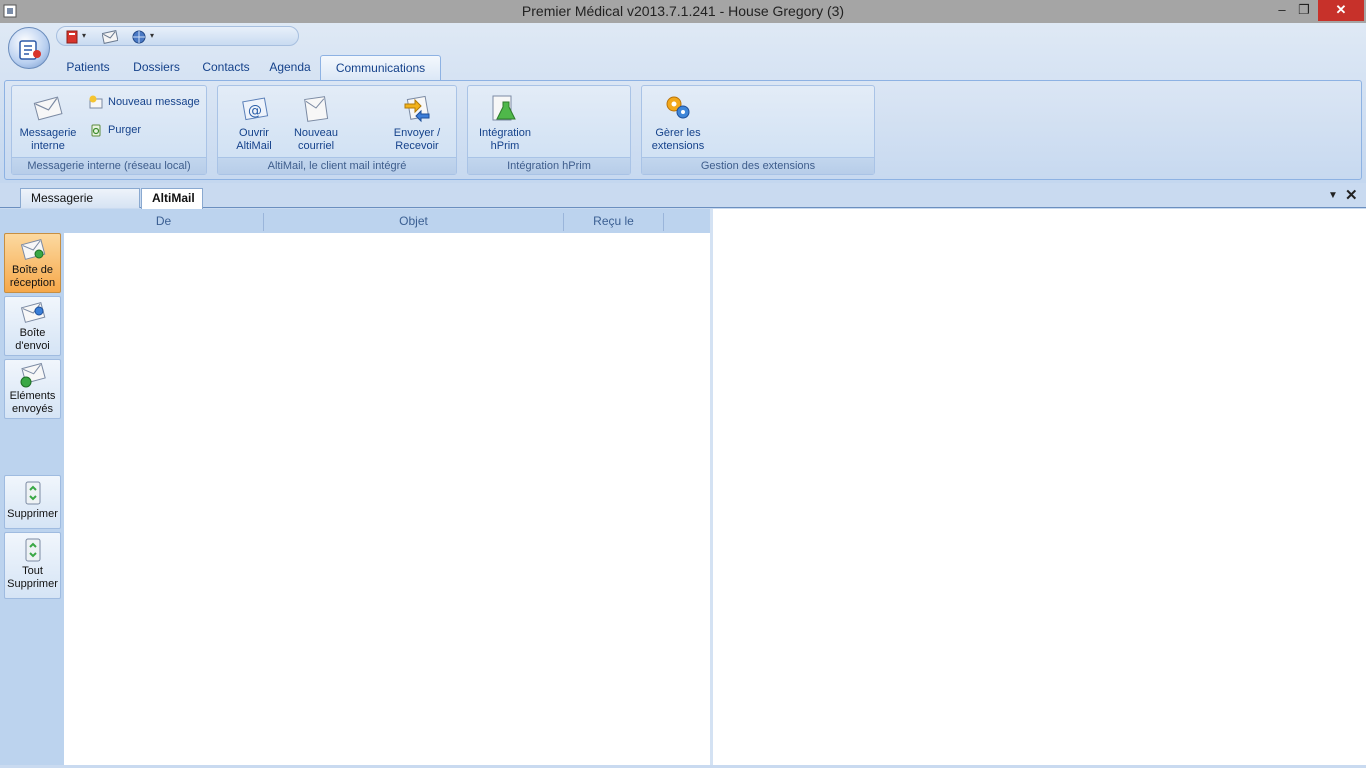 The width and height of the screenshot is (1366, 768). I want to click on group-label-extensions: Gestion des extensions, so click(758, 165).